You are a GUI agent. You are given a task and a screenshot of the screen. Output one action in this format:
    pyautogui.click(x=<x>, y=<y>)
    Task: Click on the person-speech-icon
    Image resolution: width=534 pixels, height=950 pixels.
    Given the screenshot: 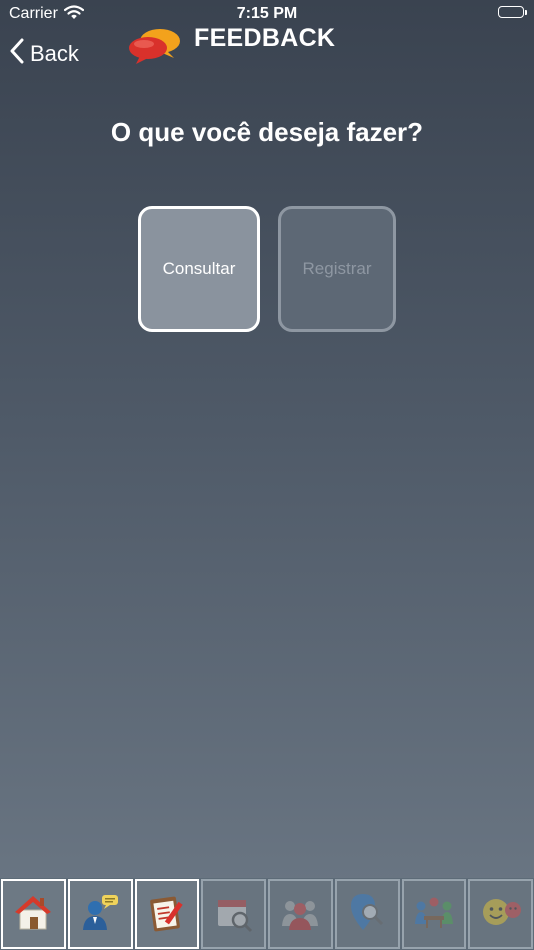 What is the action you would take?
    pyautogui.click(x=100, y=914)
    